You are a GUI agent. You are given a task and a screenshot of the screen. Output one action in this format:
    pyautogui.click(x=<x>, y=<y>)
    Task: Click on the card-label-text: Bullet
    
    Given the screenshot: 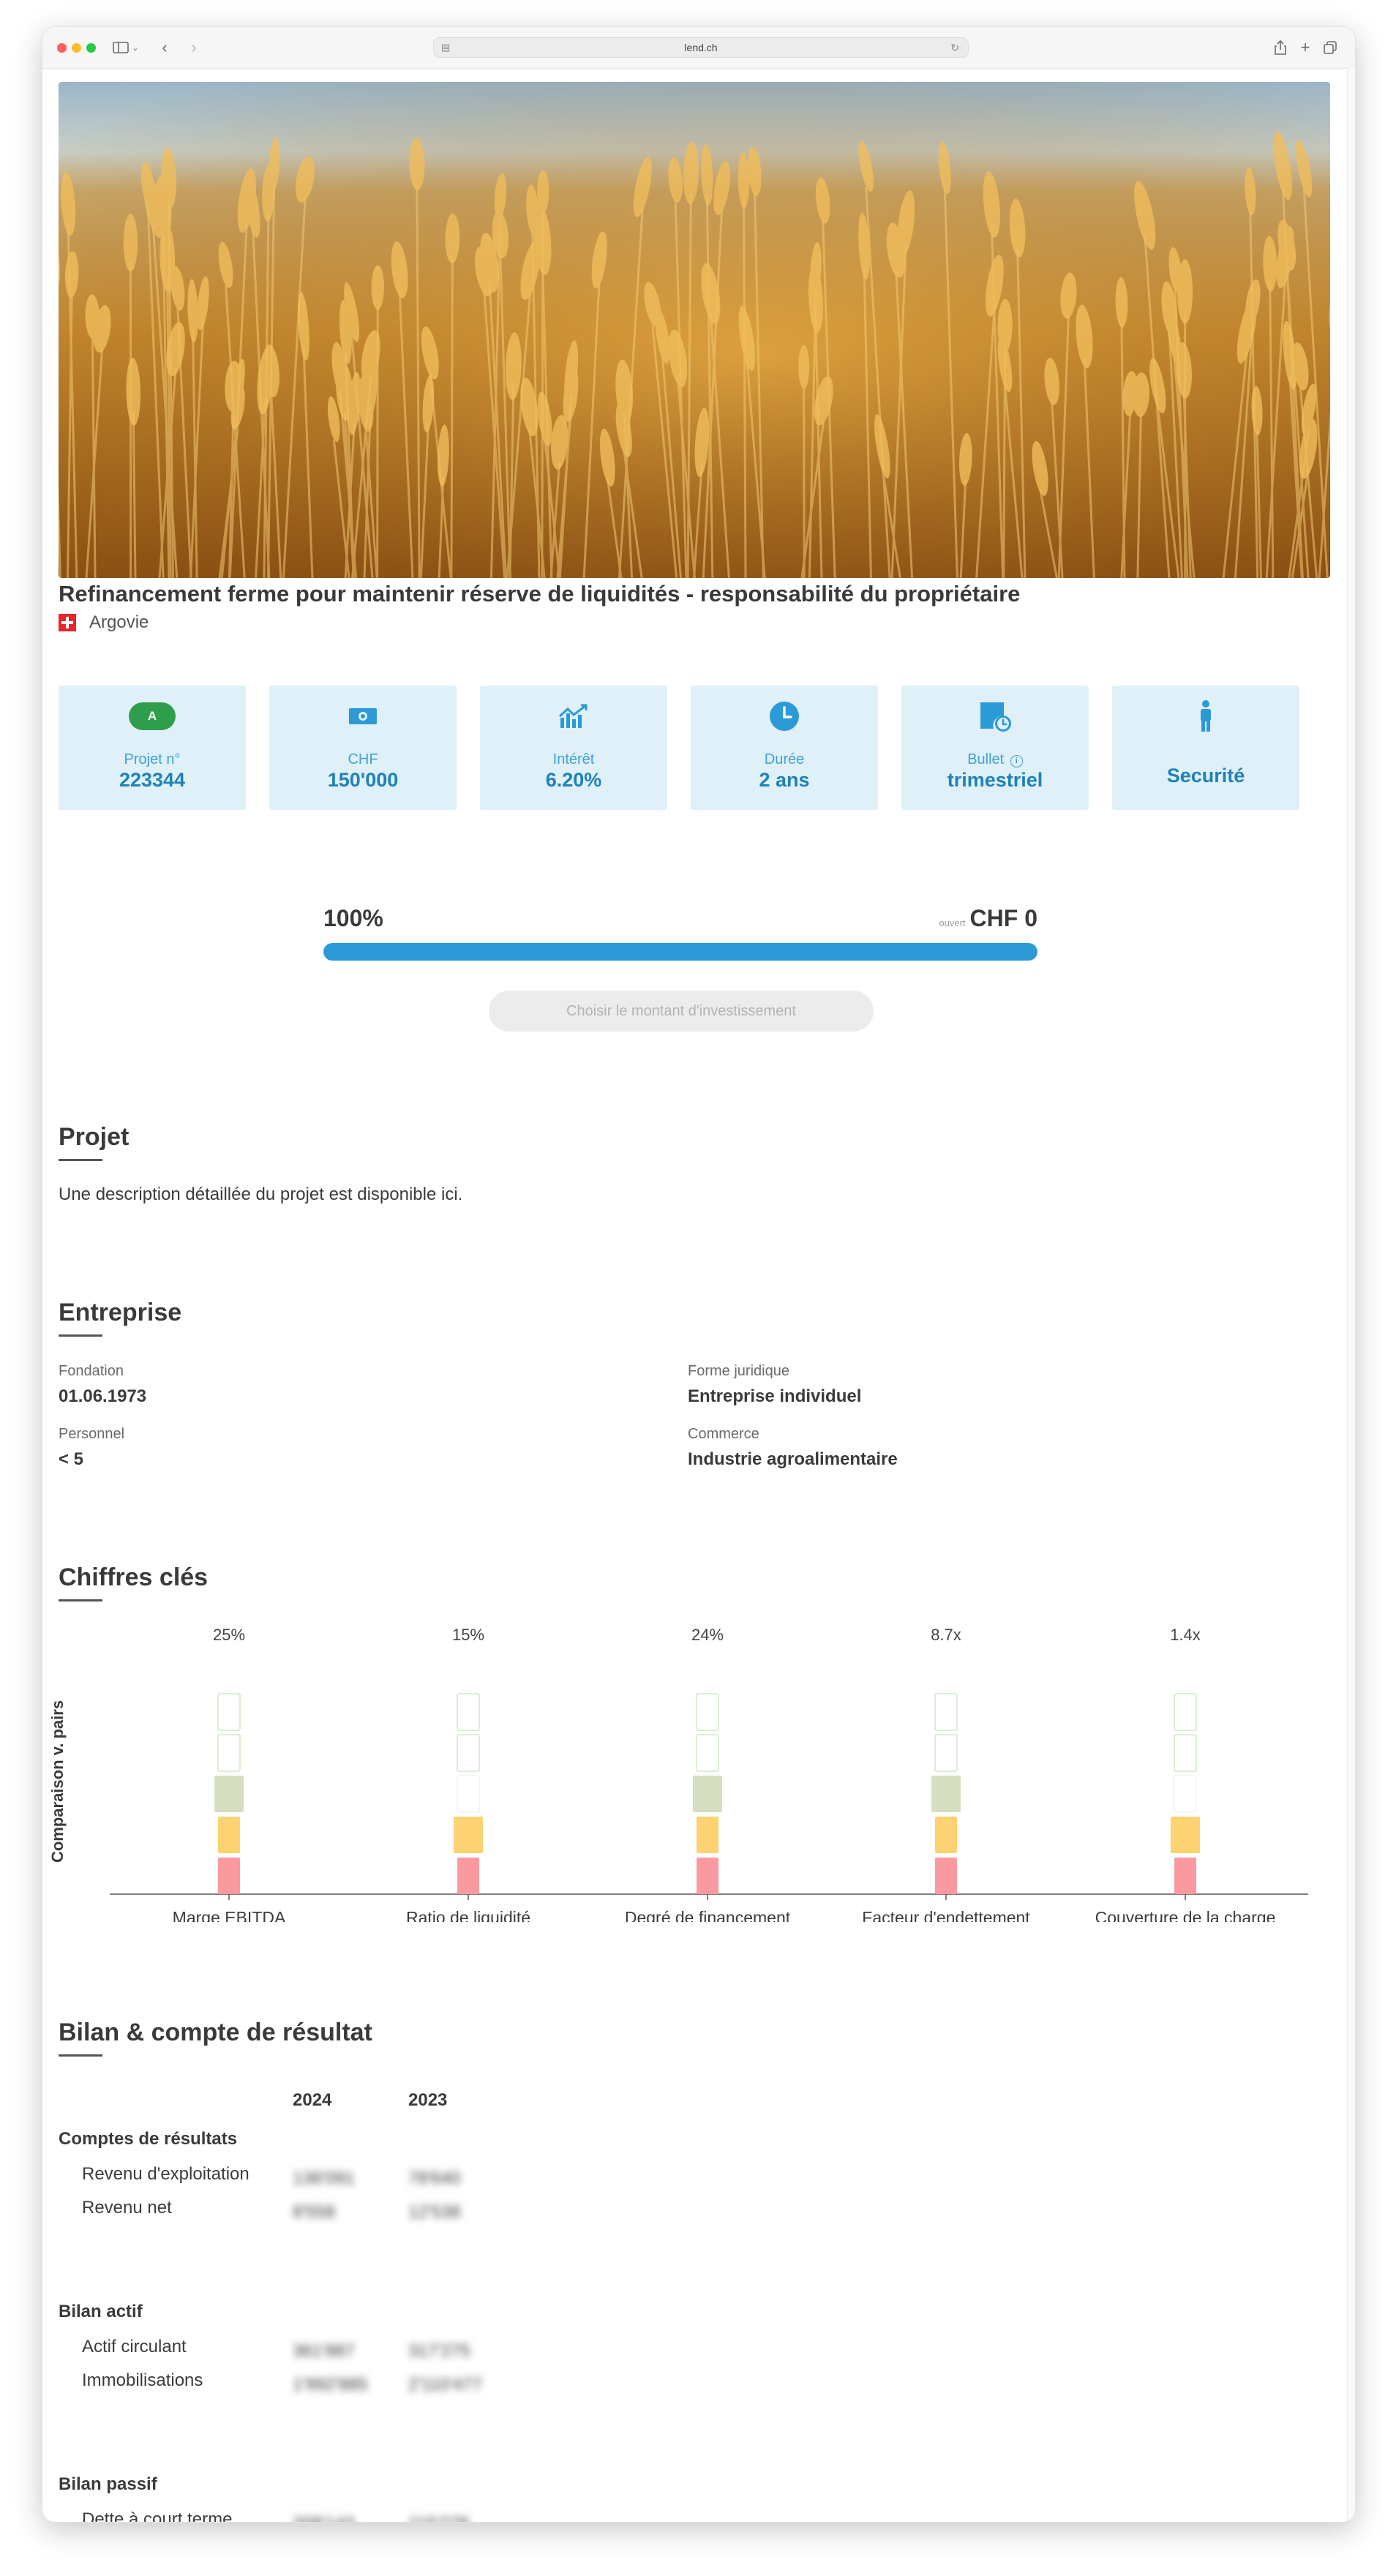 What is the action you would take?
    pyautogui.click(x=986, y=759)
    